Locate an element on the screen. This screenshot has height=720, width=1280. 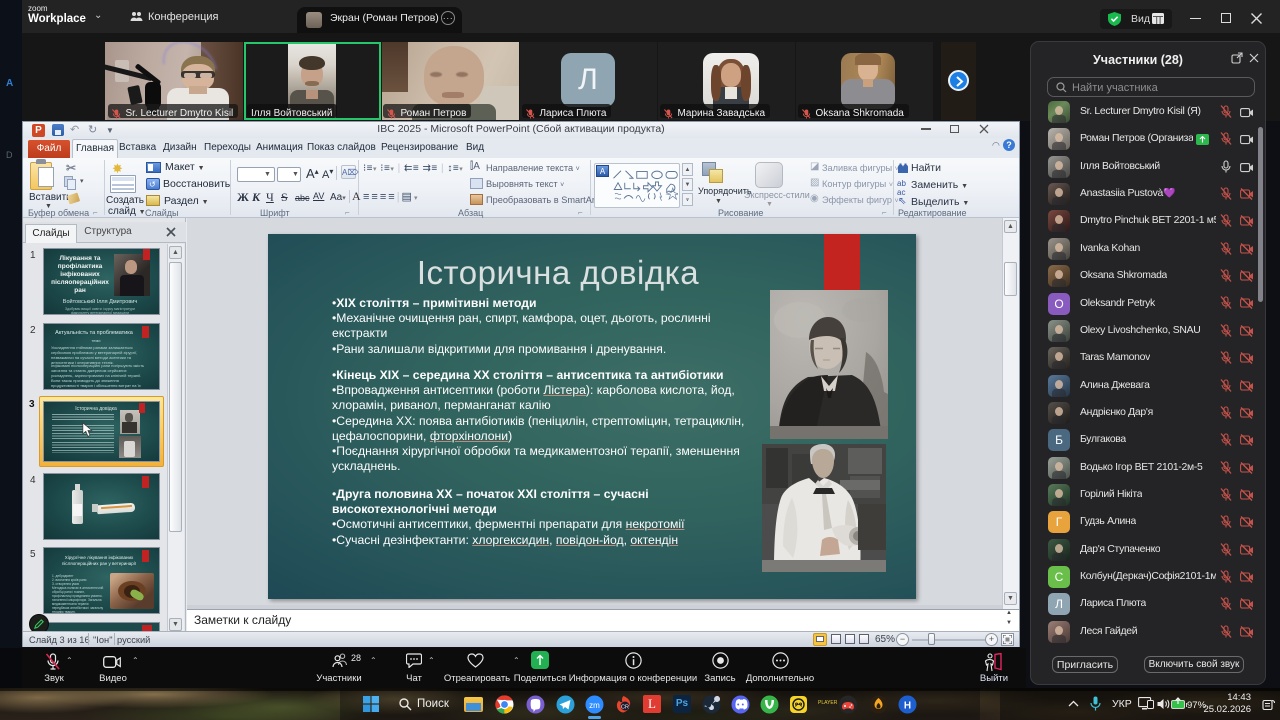
svg-text: CR is located at coordinates (625, 708).